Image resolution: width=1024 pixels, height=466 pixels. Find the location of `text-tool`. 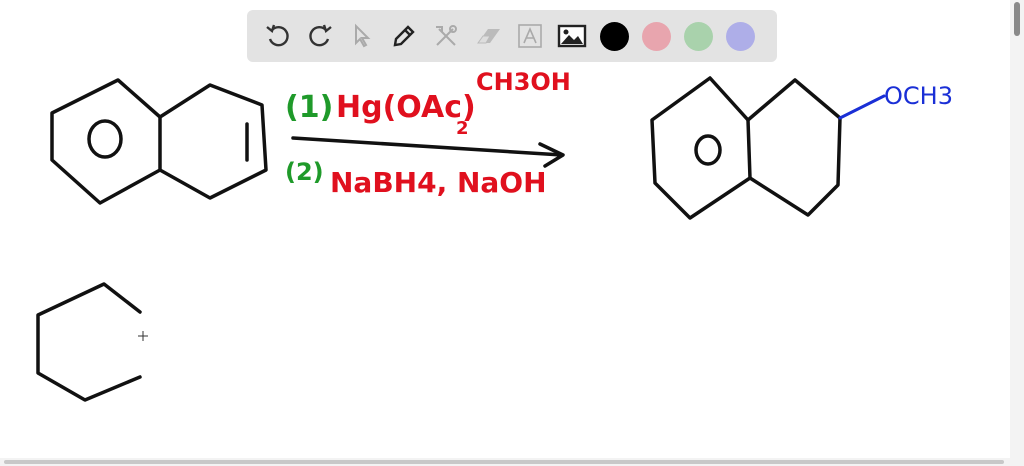

text-tool is located at coordinates (530, 36).